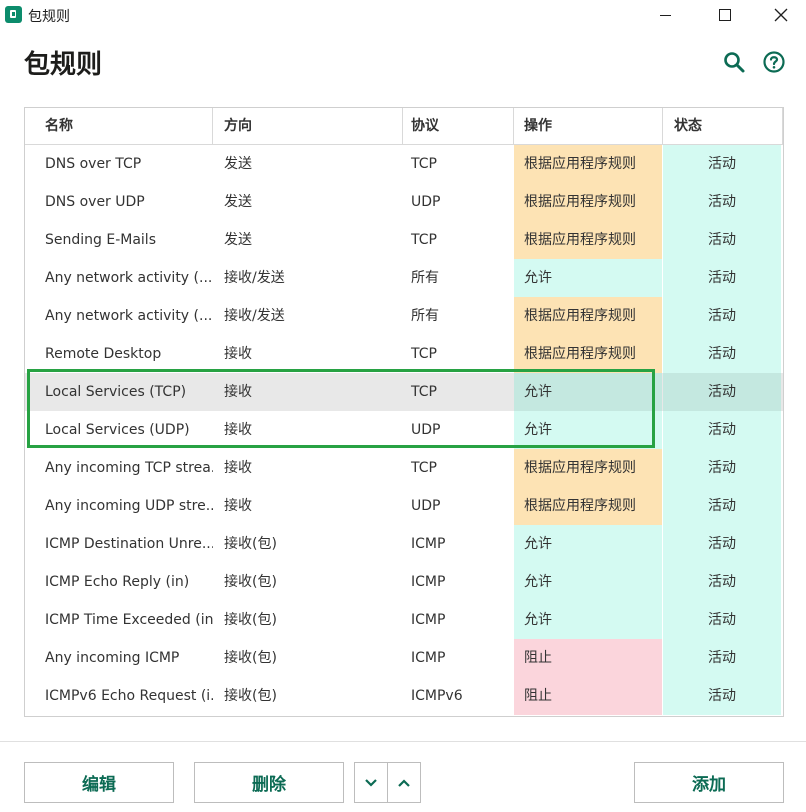 The height and width of the screenshot is (812, 806). I want to click on column-header-action: 操作, so click(588, 126).